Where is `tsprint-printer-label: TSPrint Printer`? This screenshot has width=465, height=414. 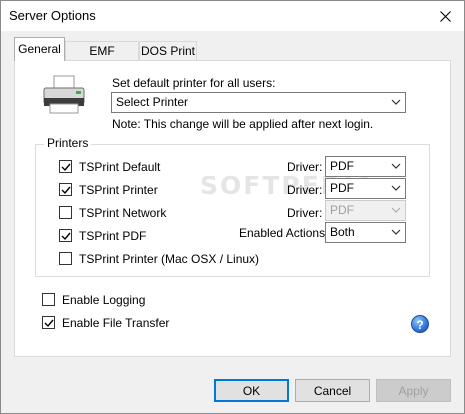
tsprint-printer-label: TSPrint Printer is located at coordinates (118, 190).